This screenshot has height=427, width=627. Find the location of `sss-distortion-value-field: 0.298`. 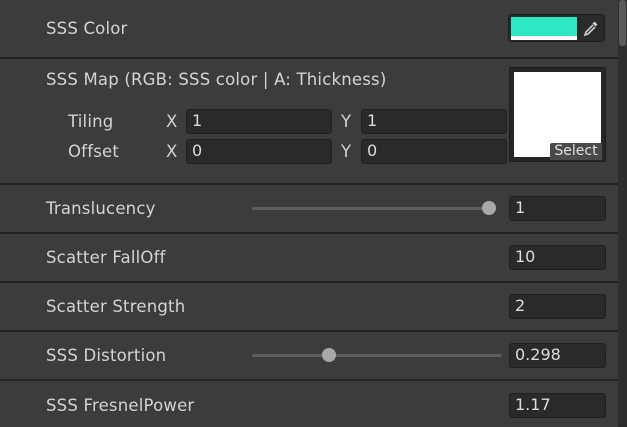

sss-distortion-value-field: 0.298 is located at coordinates (557, 355).